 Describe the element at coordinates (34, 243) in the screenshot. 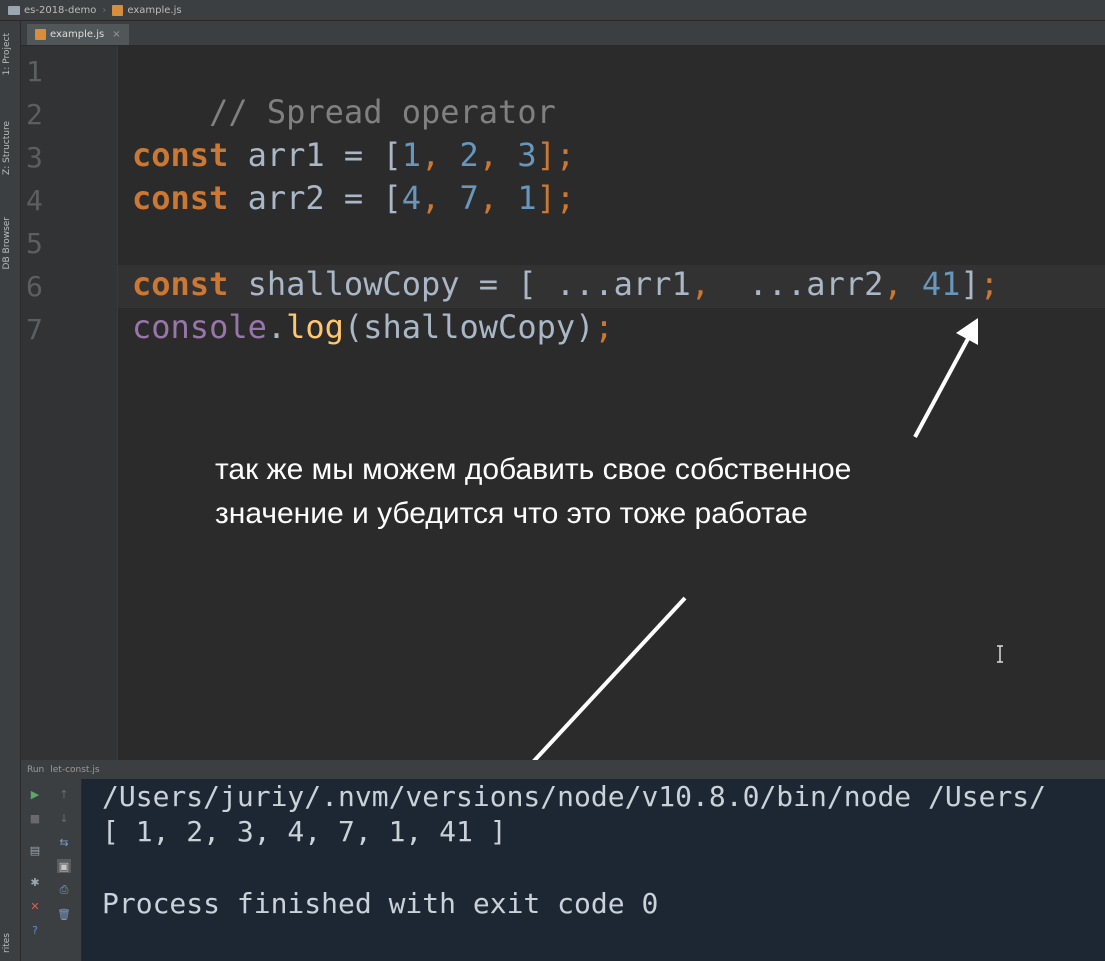

I see `line-number: 5` at that location.